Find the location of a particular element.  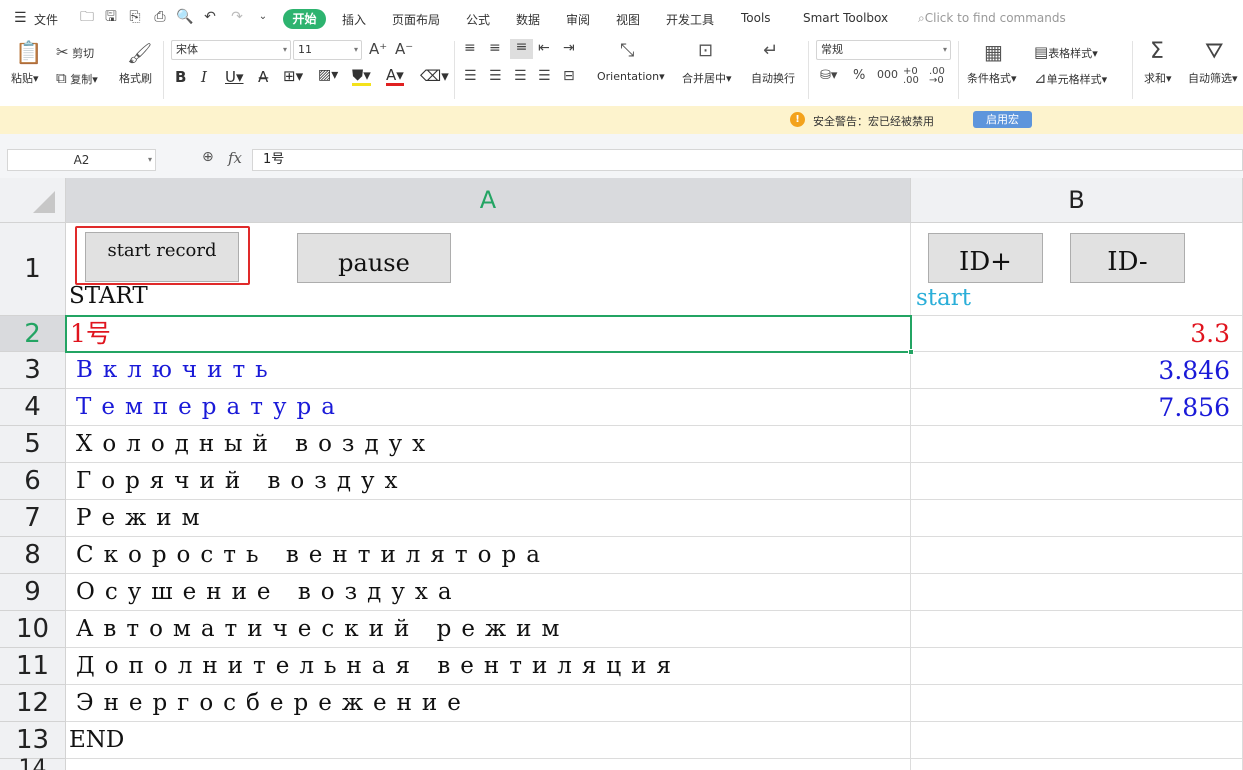

thousands-icon: 000 is located at coordinates (887, 74).